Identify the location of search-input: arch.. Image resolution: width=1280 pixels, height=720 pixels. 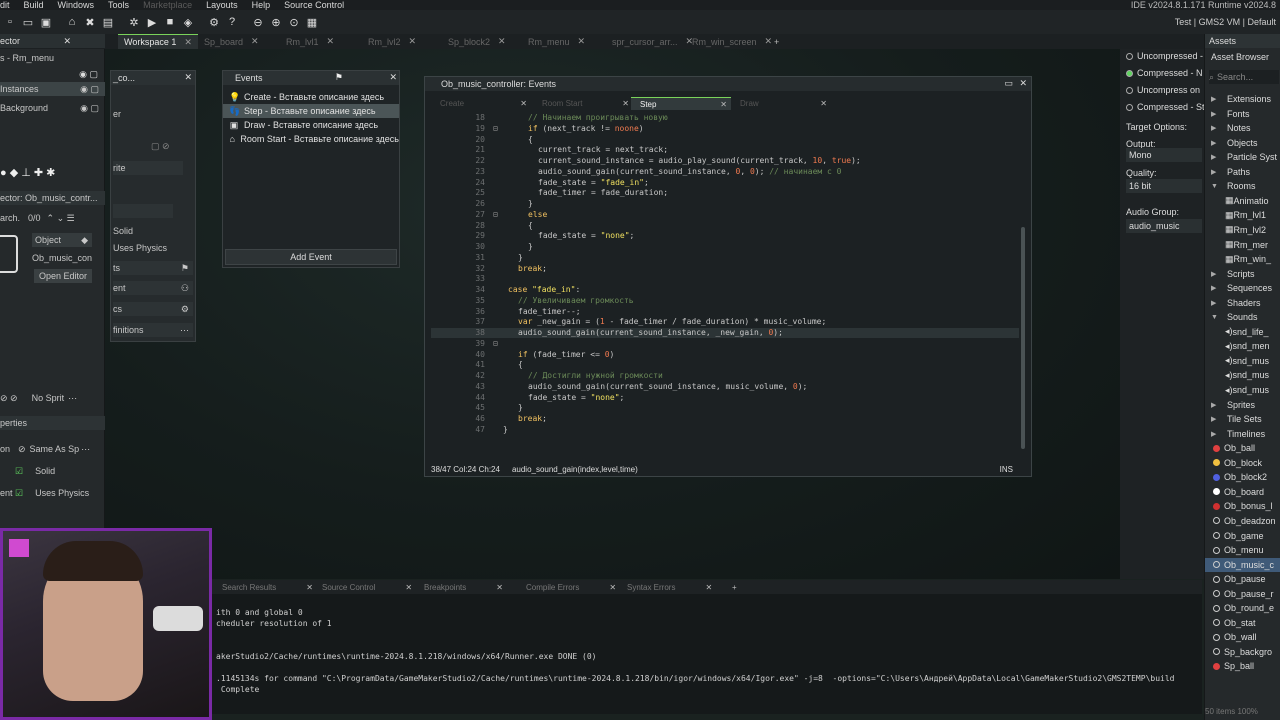
(10, 218).